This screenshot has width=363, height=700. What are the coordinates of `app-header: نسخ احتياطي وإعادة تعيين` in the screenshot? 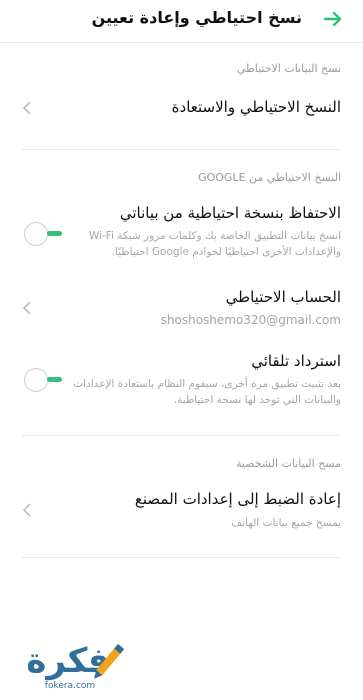 It's located at (181, 19).